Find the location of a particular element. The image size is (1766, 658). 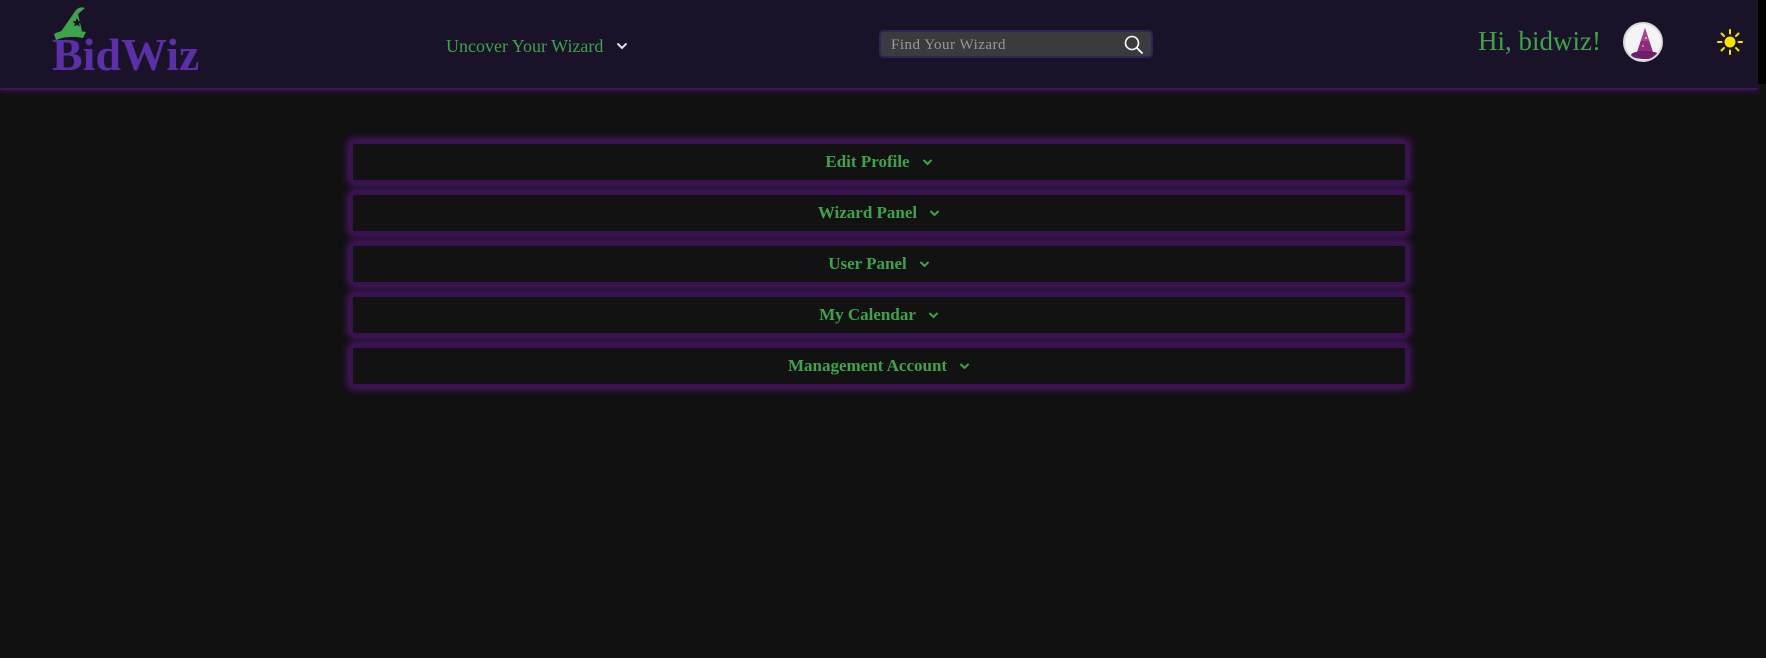

search-input is located at coordinates (1006, 45).